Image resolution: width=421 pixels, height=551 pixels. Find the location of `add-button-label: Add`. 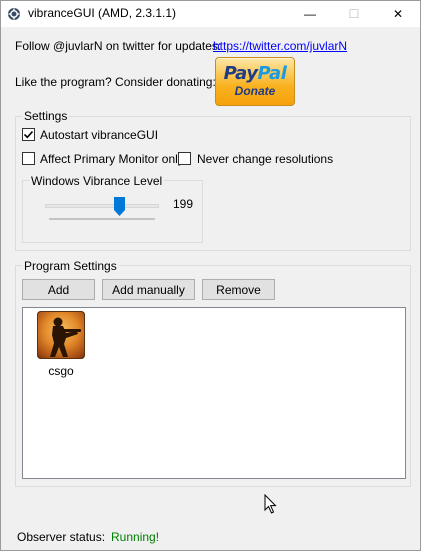

add-button-label: Add is located at coordinates (58, 289).